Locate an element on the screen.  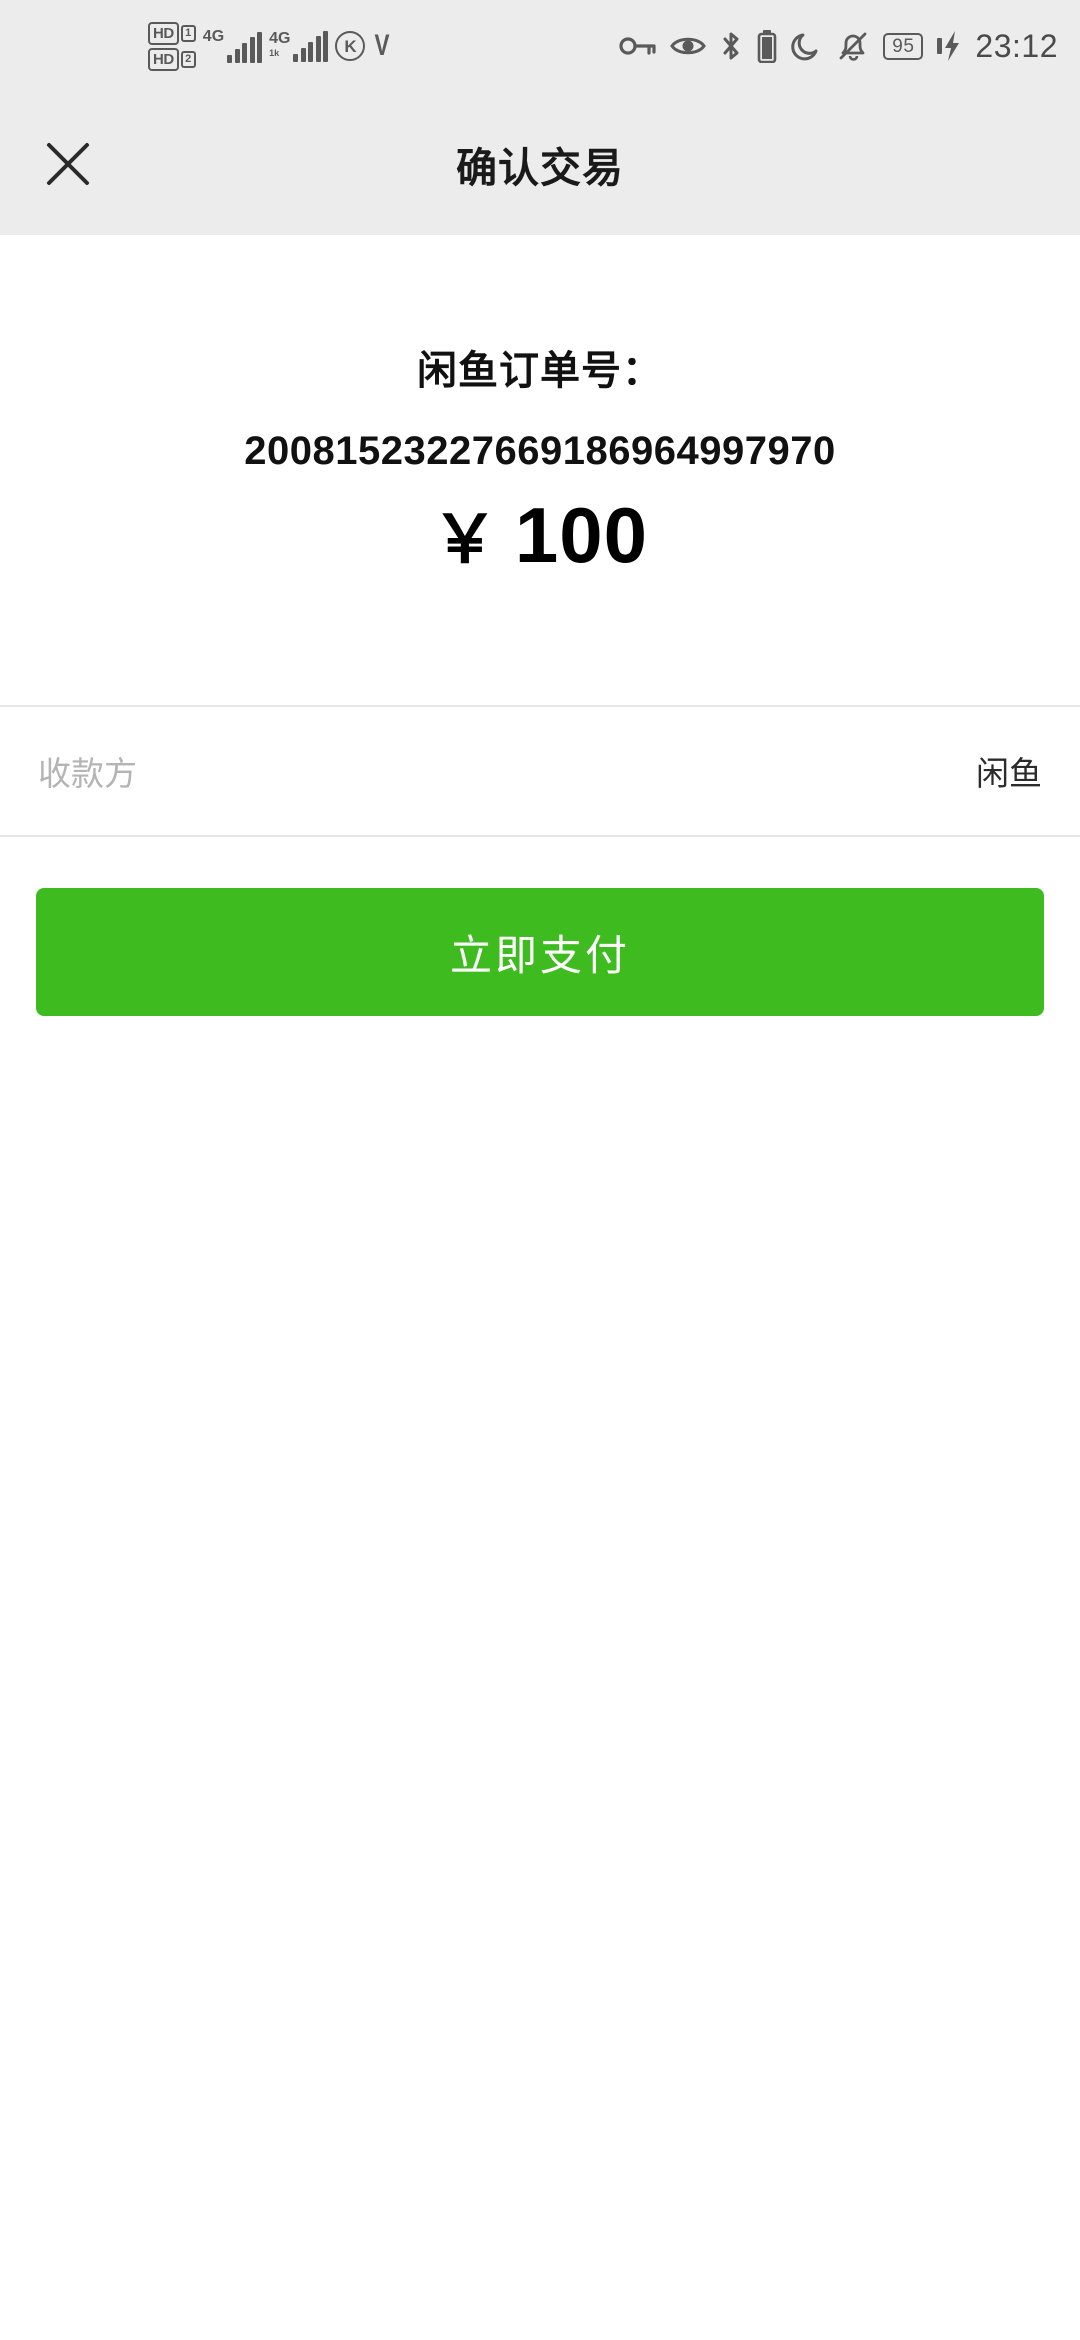
currency-symbol: ￥ is located at coordinates (465, 539).